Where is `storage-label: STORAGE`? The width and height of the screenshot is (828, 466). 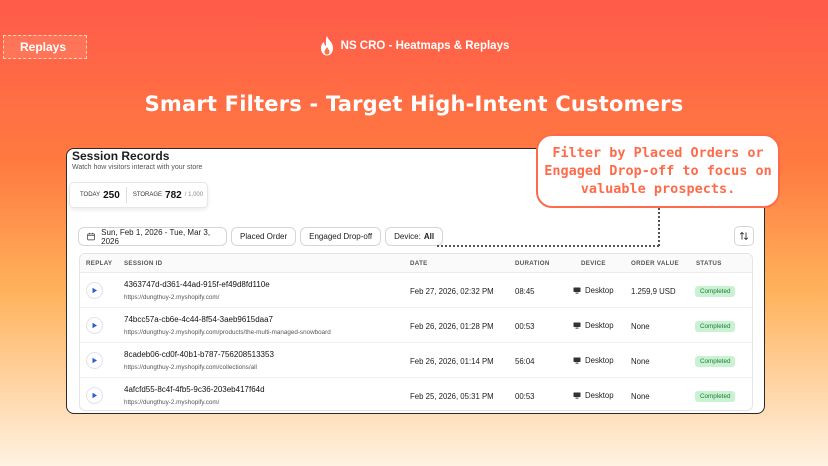
storage-label: STORAGE is located at coordinates (147, 195).